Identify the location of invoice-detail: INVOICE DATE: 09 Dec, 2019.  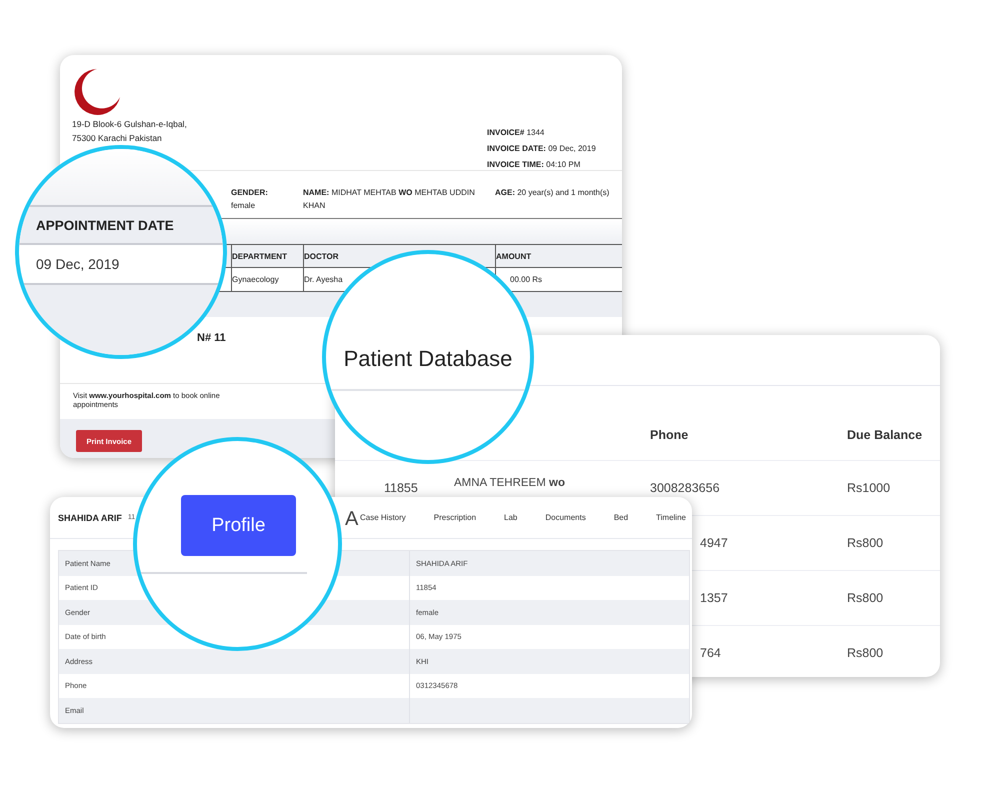
(542, 149).